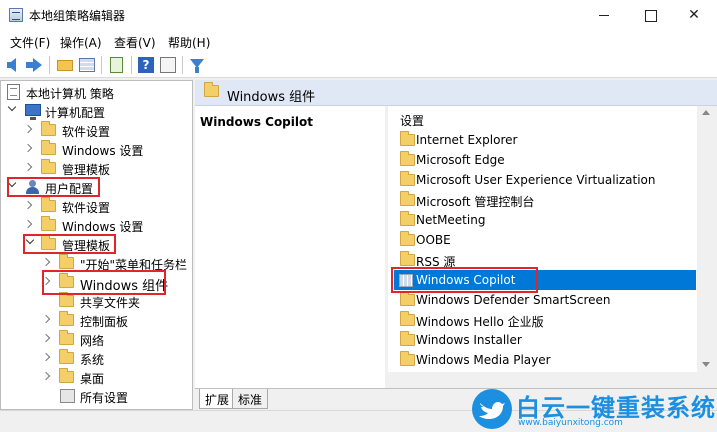 This screenshot has height=432, width=717. Describe the element at coordinates (135, 42) in the screenshot. I see `menu-view: 查看(V)` at that location.